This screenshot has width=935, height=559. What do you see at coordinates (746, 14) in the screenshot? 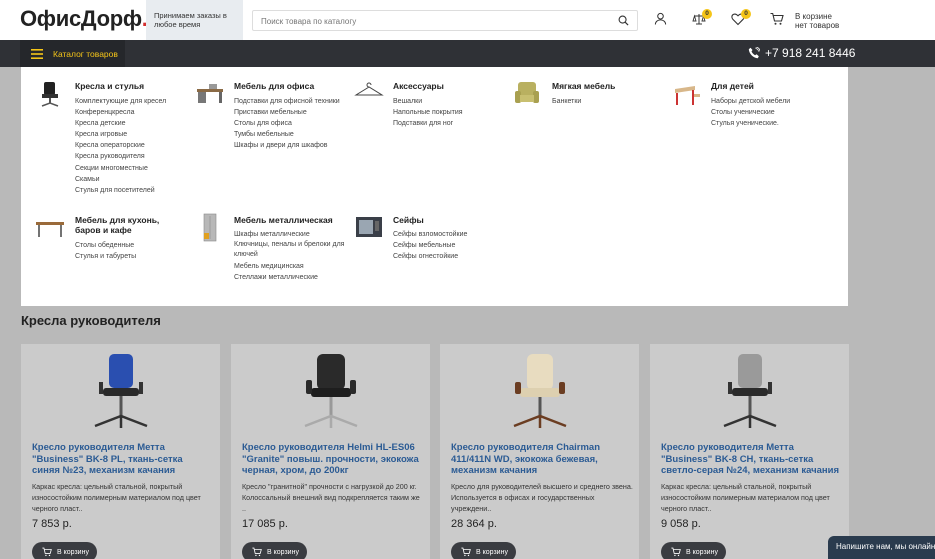
I see `favorites-count-badge: 0` at bounding box center [746, 14].